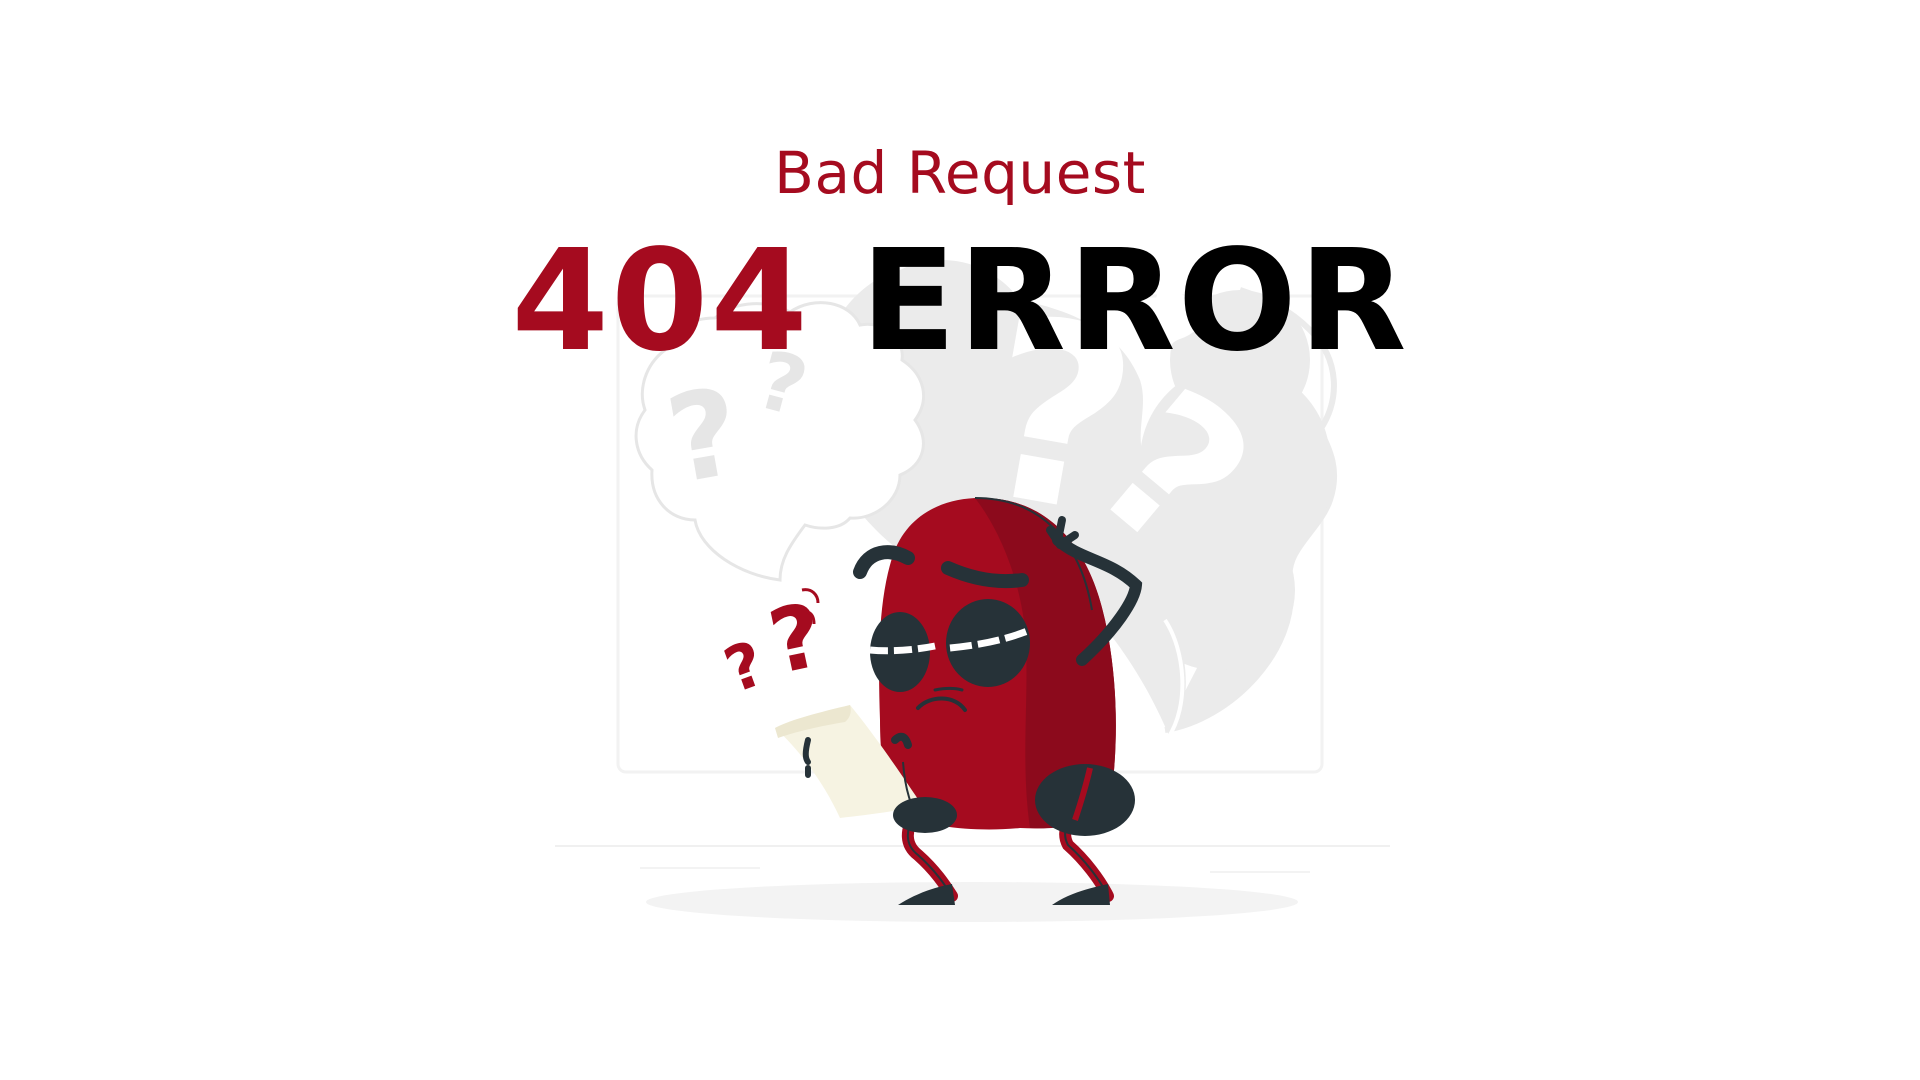 Image resolution: width=1920 pixels, height=1080 pixels. I want to click on error-label: ERROR, so click(1134, 301).